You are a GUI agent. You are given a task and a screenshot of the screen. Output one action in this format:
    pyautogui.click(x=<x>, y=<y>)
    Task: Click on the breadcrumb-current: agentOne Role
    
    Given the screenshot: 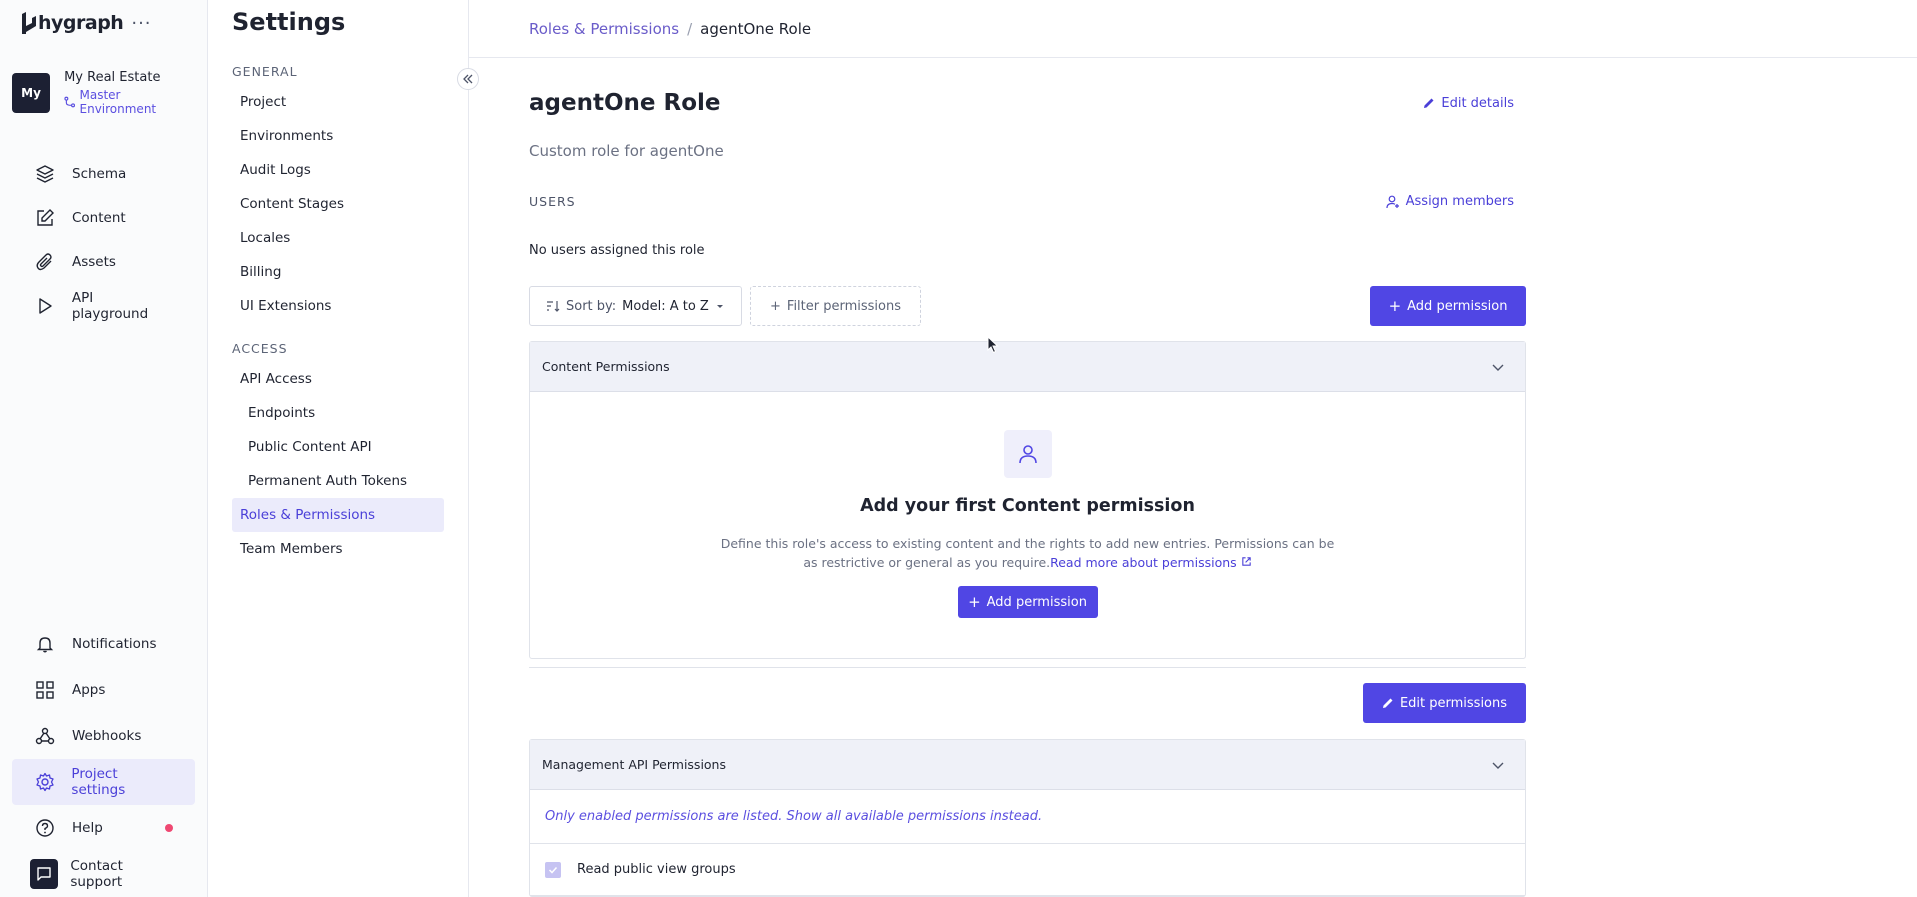 What is the action you would take?
    pyautogui.click(x=756, y=28)
    